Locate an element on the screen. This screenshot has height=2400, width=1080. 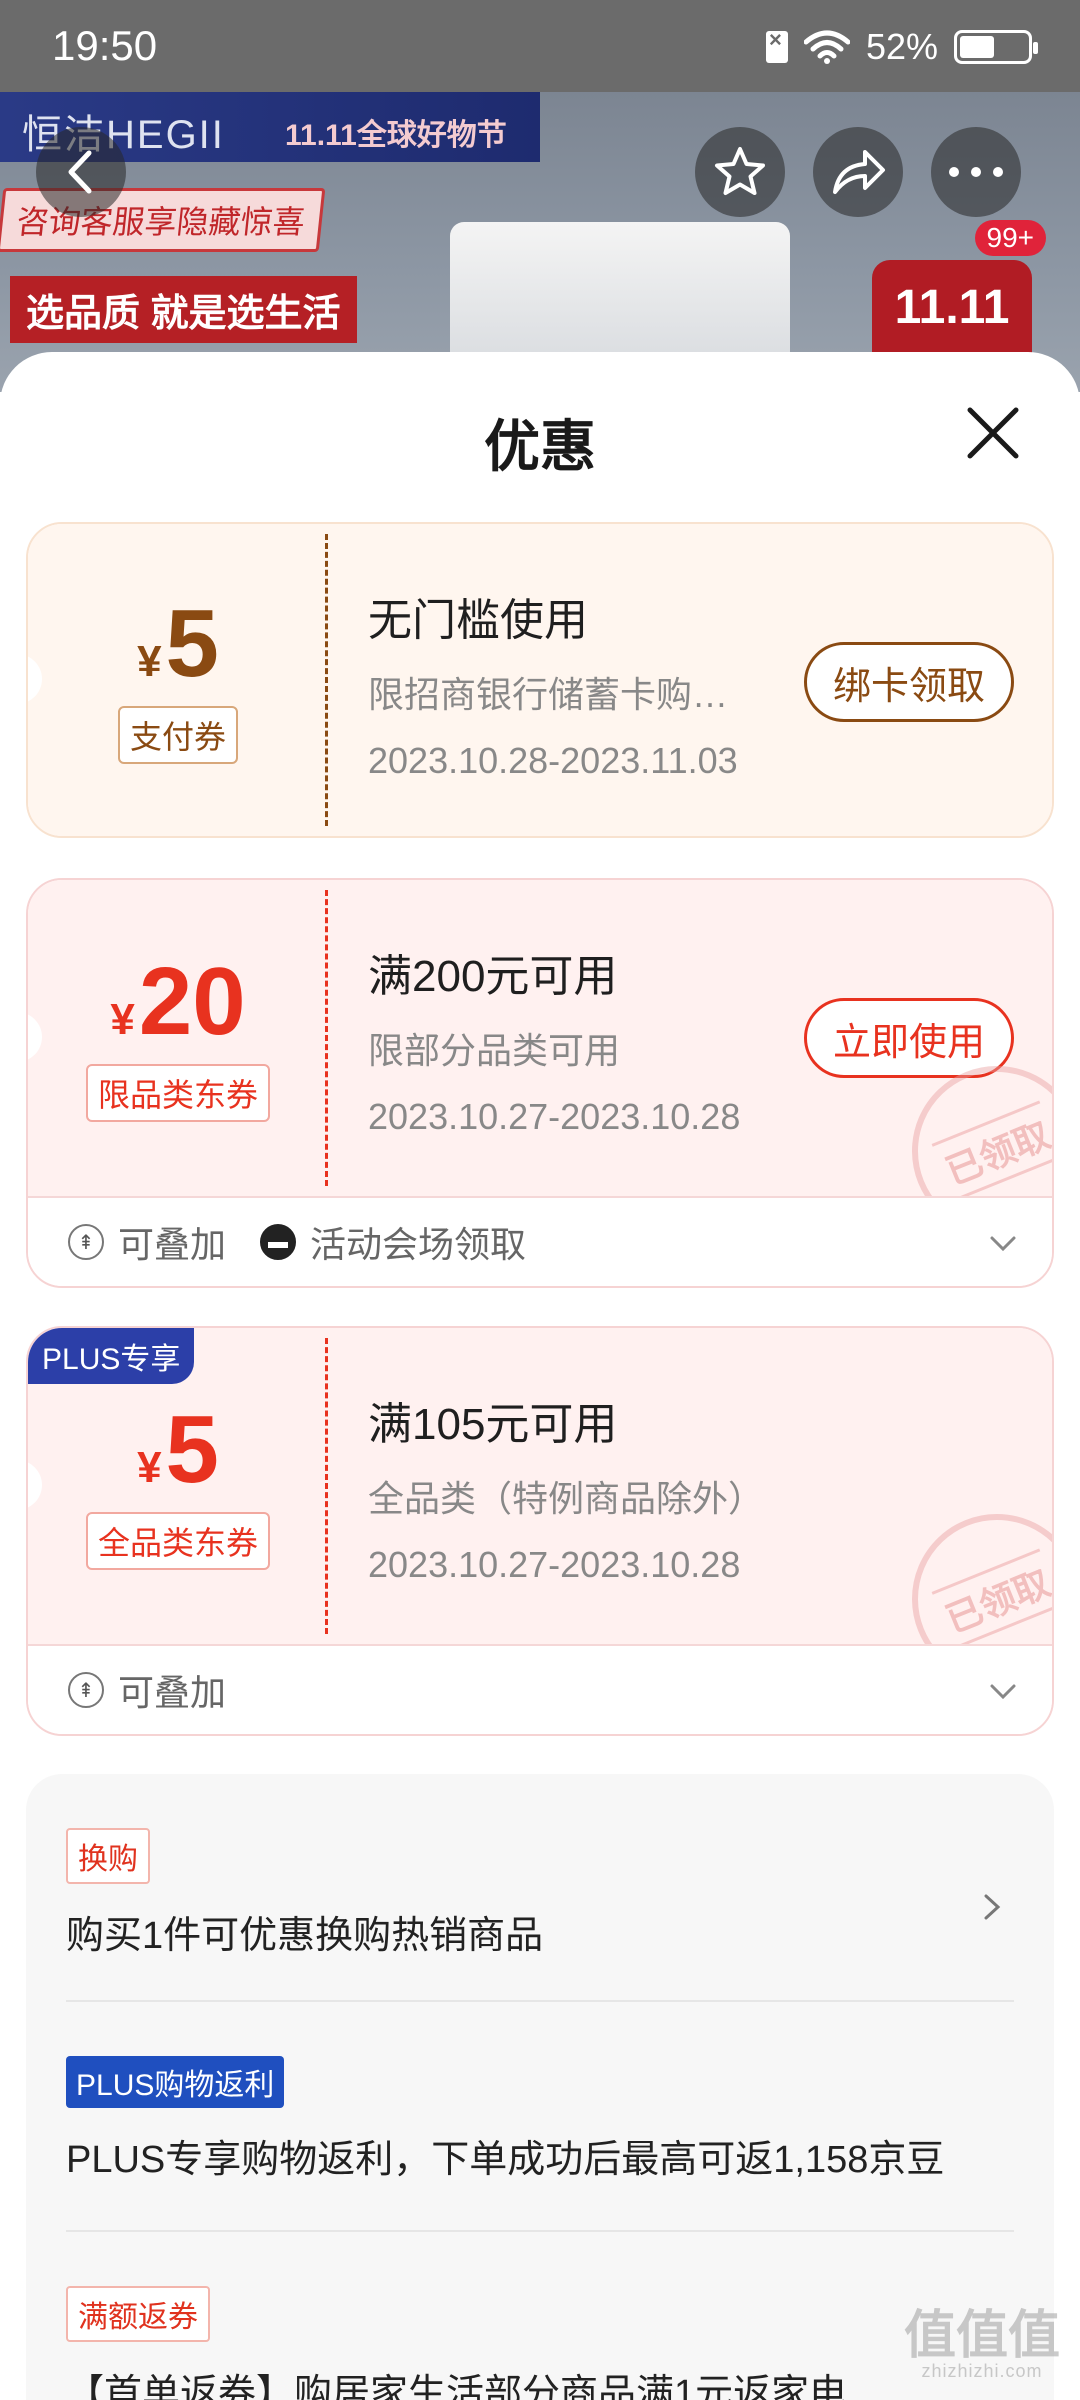
coupon-desc: 全品类（特例商品除外） is located at coordinates (566, 1498).